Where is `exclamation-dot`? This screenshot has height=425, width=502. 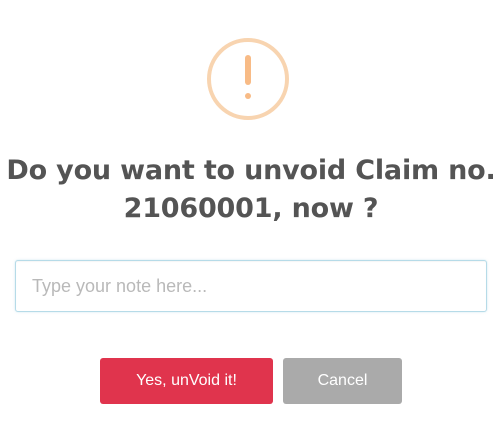 exclamation-dot is located at coordinates (248, 96).